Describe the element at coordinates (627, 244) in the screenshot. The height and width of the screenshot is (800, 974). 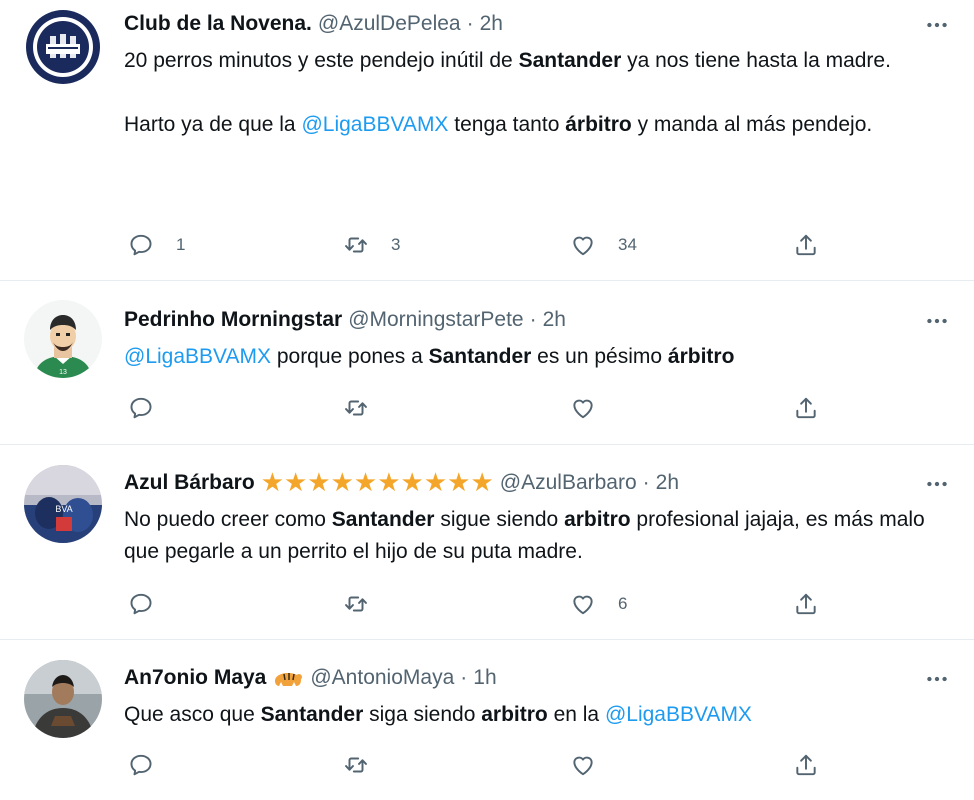
I see `like-count: 34` at that location.